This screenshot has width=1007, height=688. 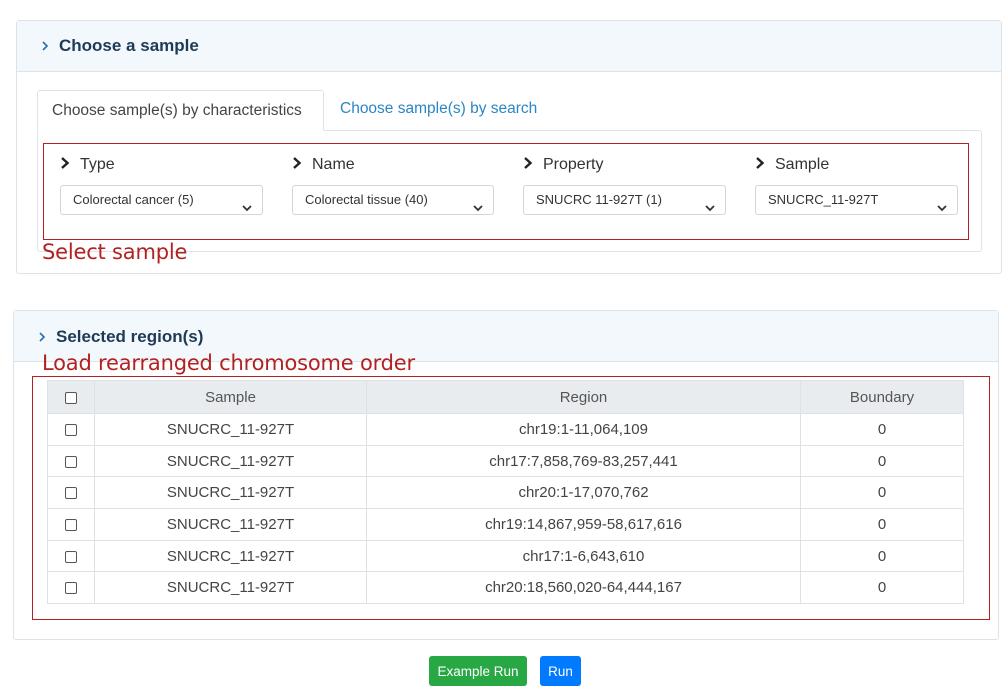 What do you see at coordinates (130, 336) in the screenshot?
I see `selected-regions-title: Selected region(s)` at bounding box center [130, 336].